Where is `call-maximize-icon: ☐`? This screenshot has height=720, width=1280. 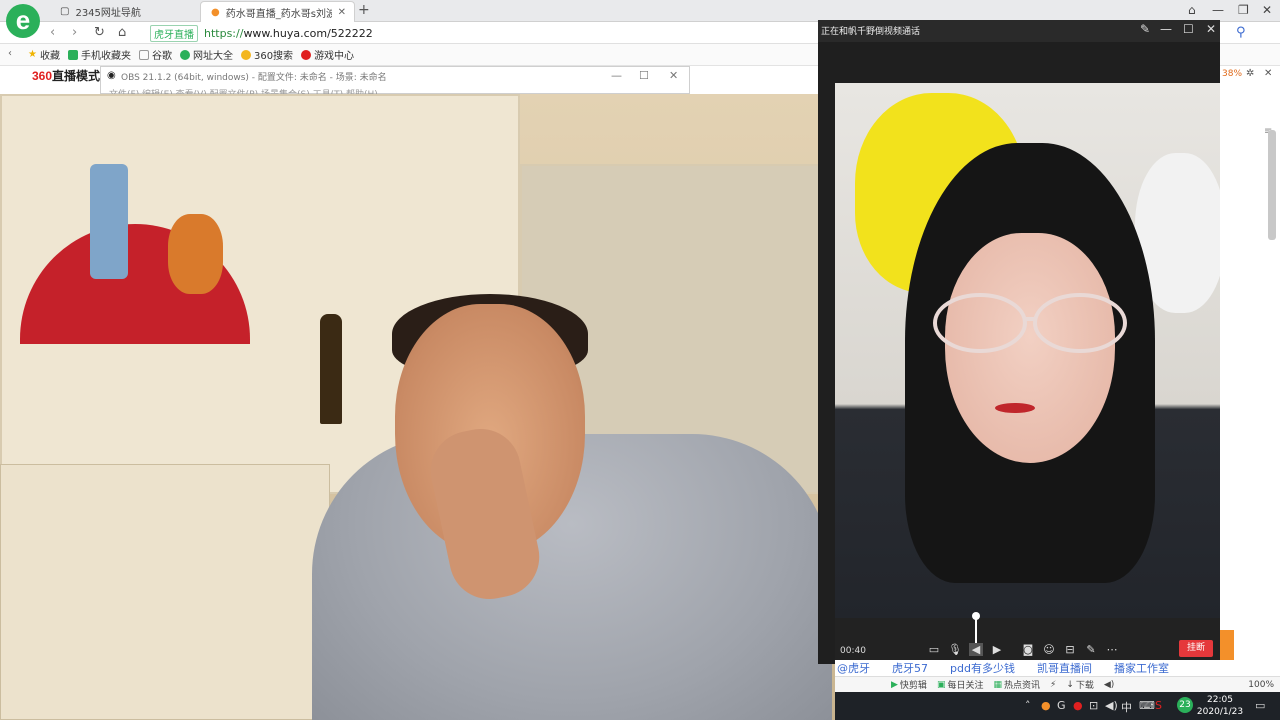 call-maximize-icon: ☐ is located at coordinates (1188, 29).